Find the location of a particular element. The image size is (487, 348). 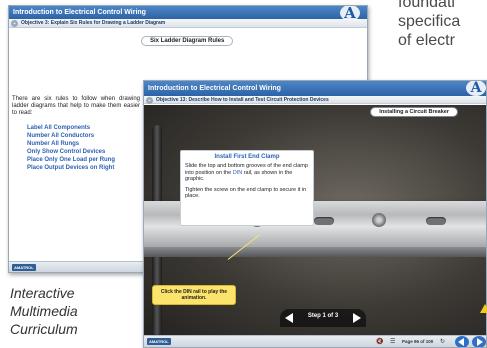

caption-line: Multimedia is located at coordinates (44, 311).